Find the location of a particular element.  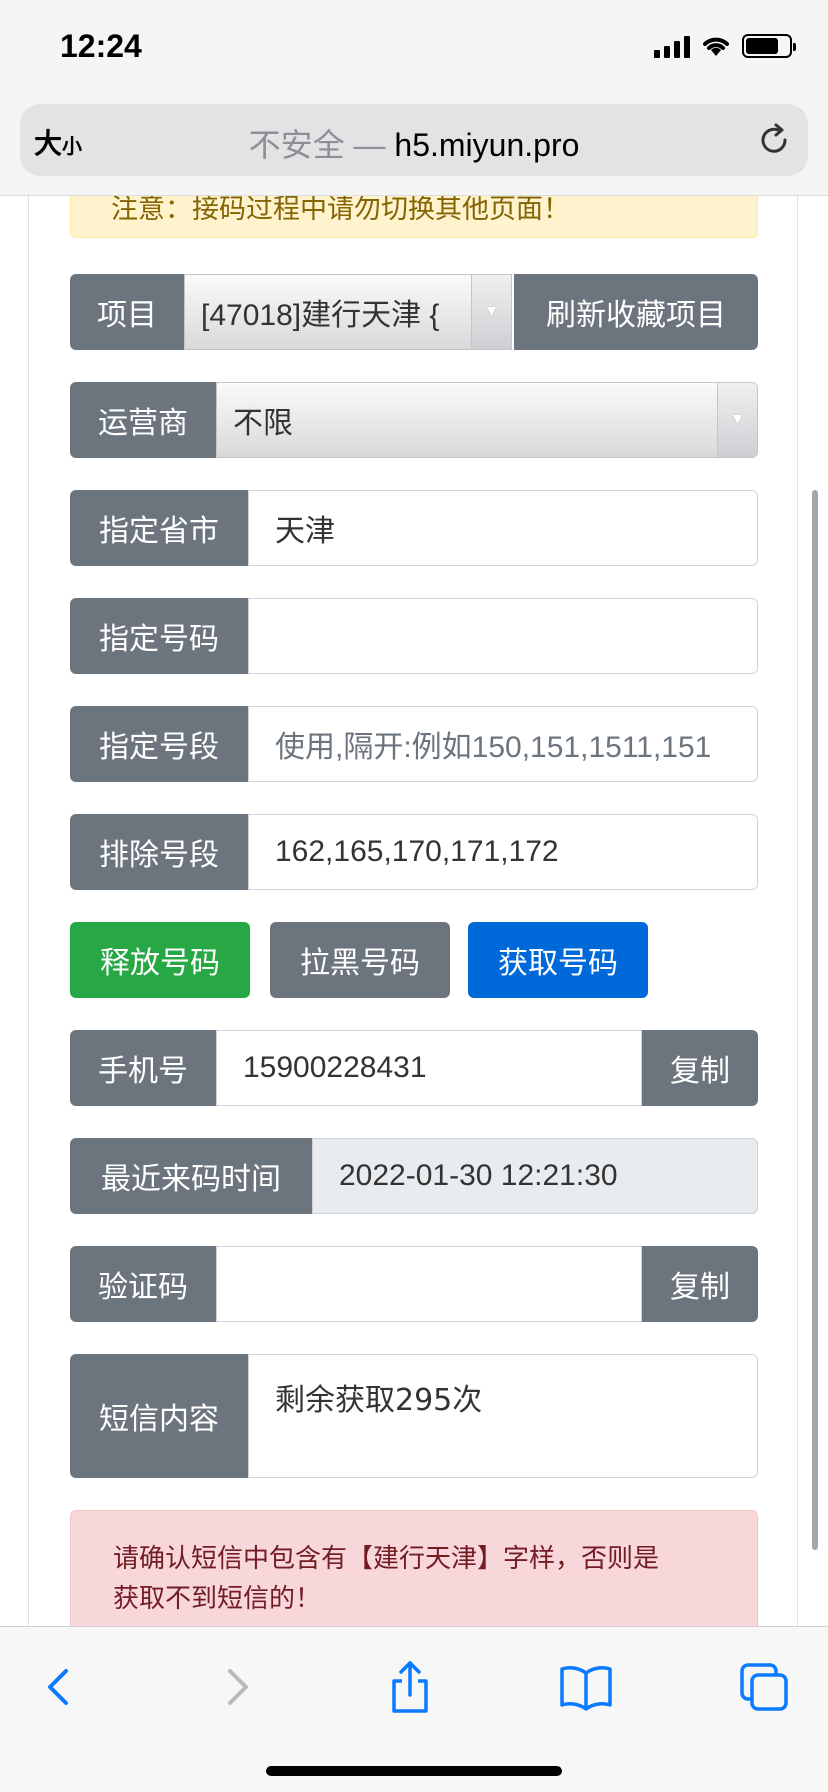

project-row: 项目 [47018]建行天津 { ▼ 刷新收藏项目 is located at coordinates (414, 312).